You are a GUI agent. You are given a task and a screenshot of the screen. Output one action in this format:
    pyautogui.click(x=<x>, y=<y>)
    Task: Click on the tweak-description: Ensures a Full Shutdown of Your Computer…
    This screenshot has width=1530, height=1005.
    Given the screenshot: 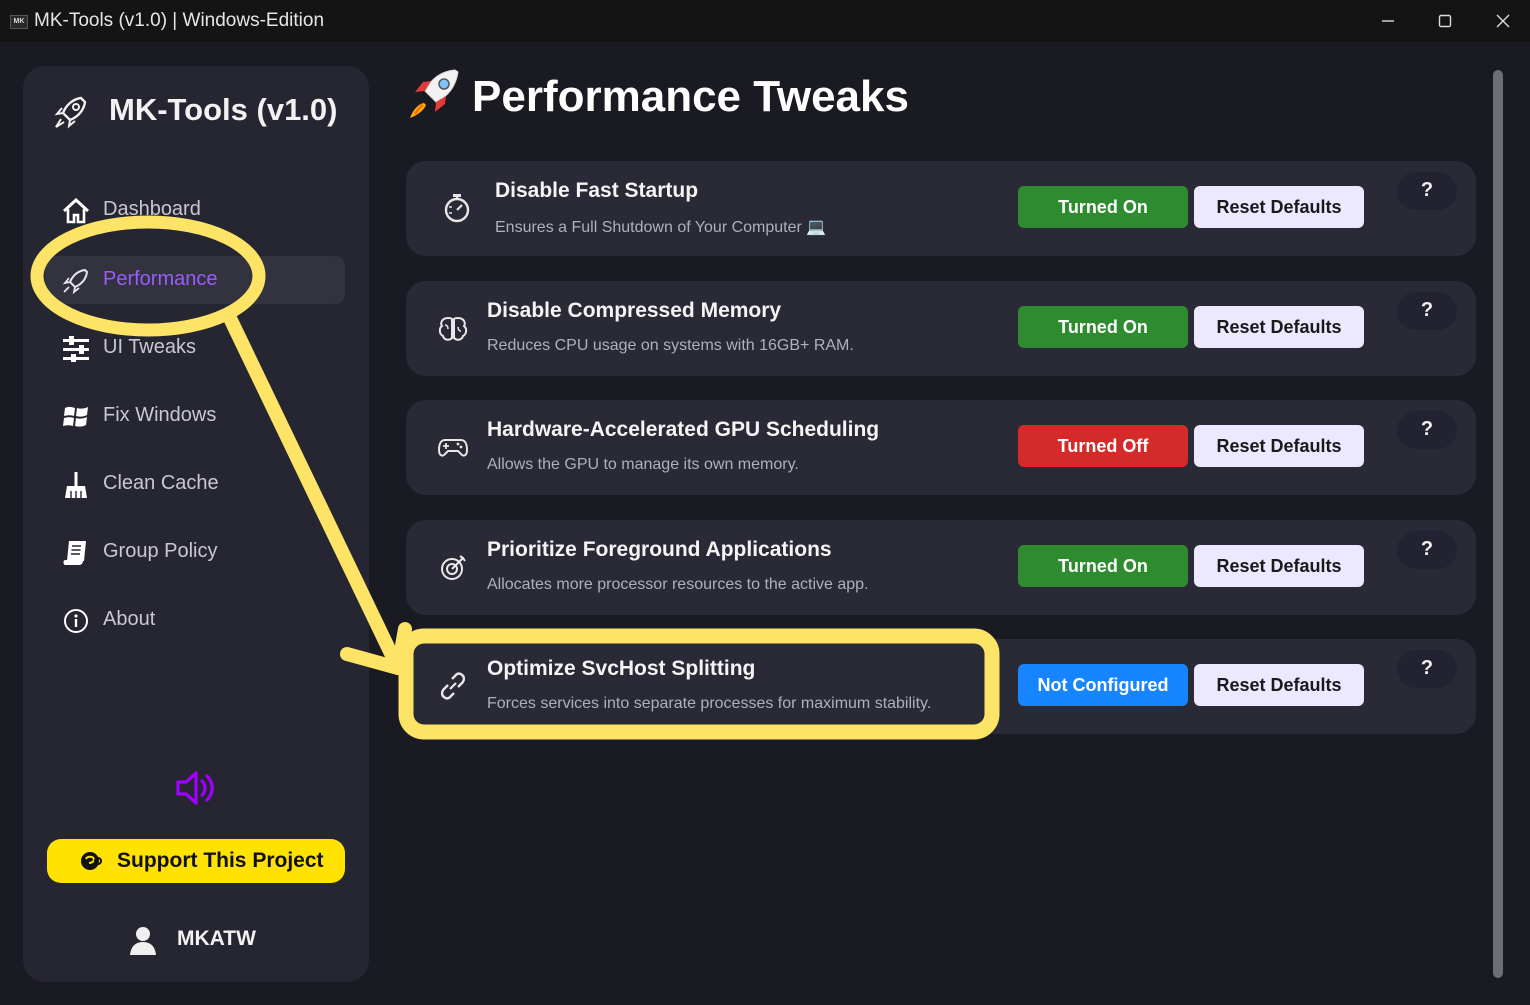 What is the action you would take?
    pyautogui.click(x=661, y=227)
    